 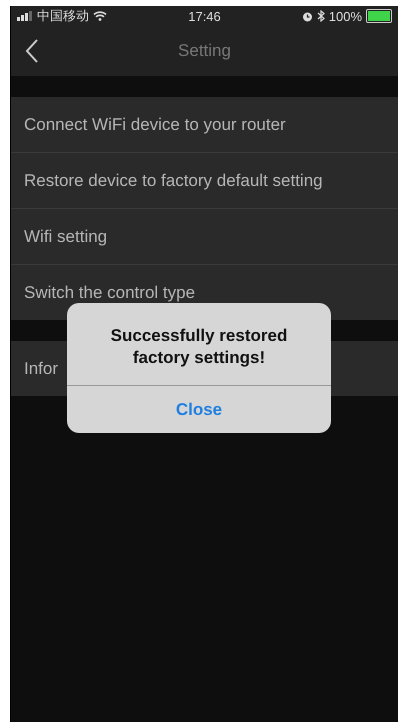 What do you see at coordinates (204, 181) in the screenshot?
I see `settings-item: Restore device to factory default setting` at bounding box center [204, 181].